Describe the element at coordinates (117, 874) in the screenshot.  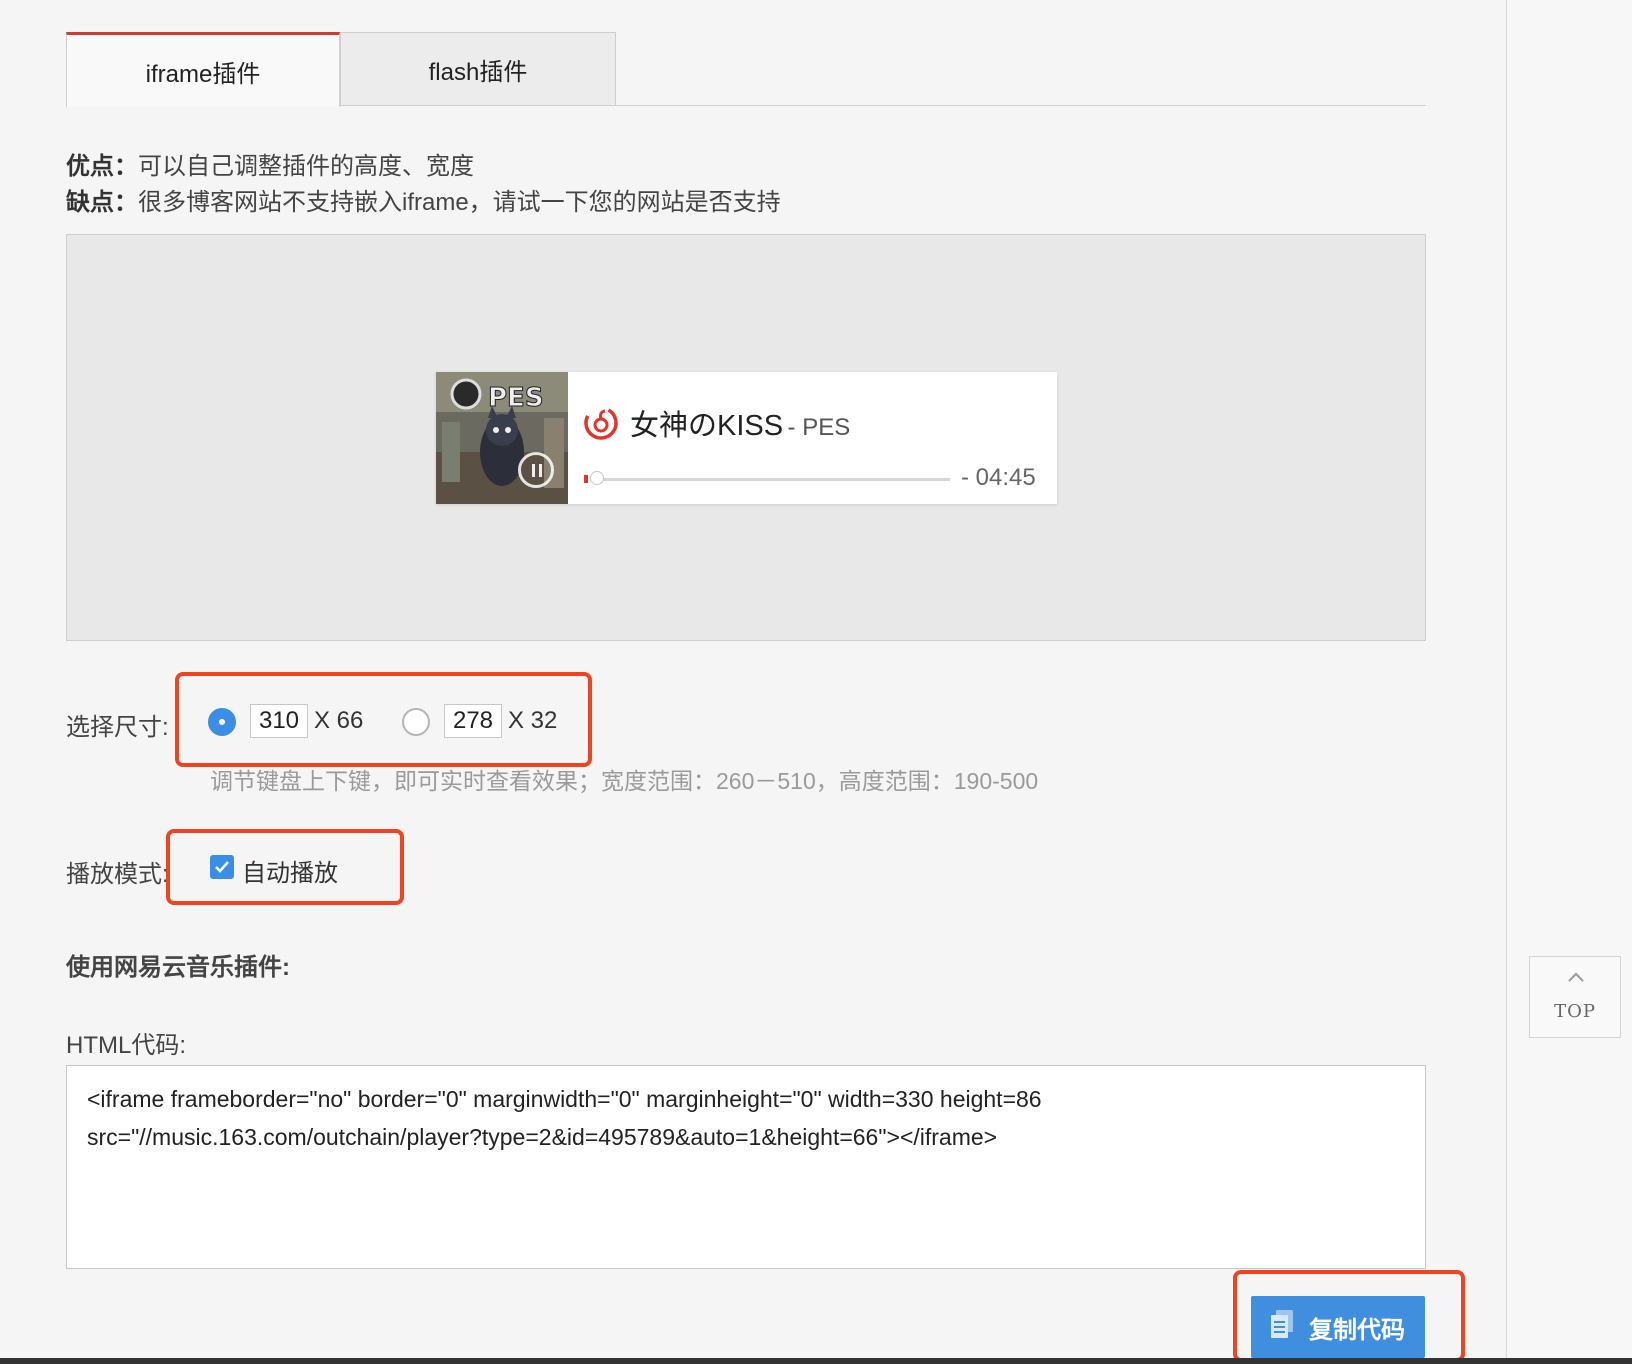
I see `mode-label: 播放模式:` at that location.